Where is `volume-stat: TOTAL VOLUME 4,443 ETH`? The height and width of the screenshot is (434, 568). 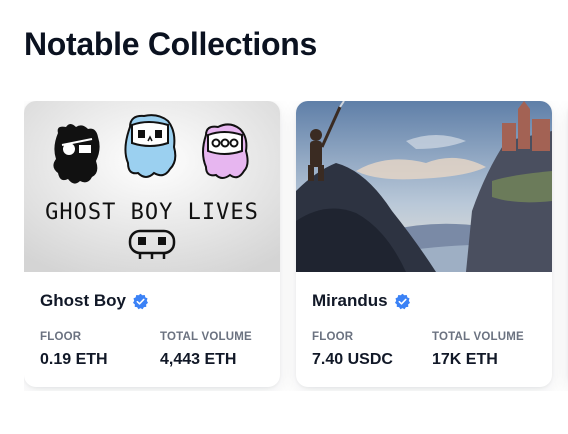
volume-stat: TOTAL VOLUME 4,443 ETH is located at coordinates (206, 350).